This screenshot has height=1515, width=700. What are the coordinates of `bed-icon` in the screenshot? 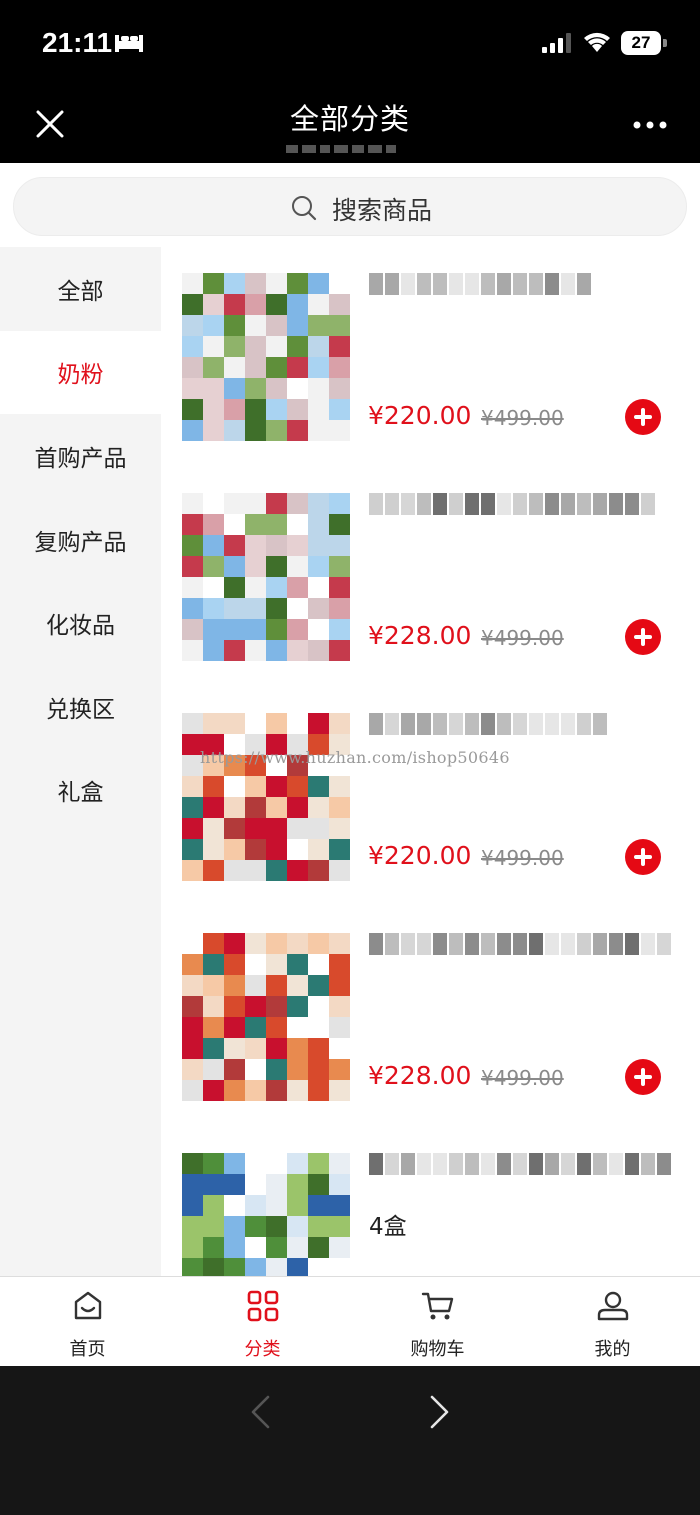 It's located at (129, 43).